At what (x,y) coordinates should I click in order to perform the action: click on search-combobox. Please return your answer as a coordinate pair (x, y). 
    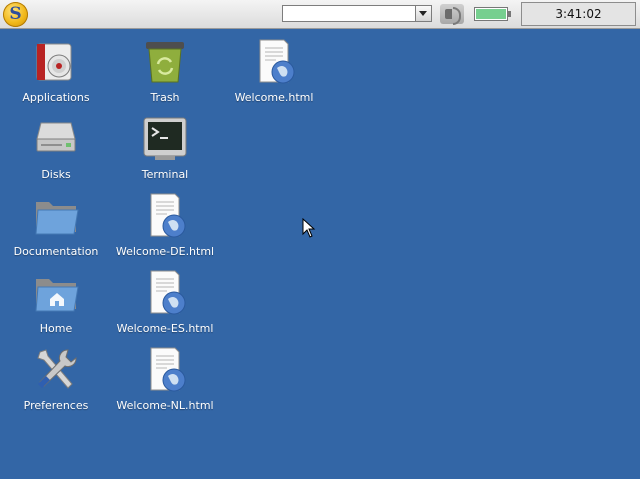
    Looking at the image, I should click on (357, 13).